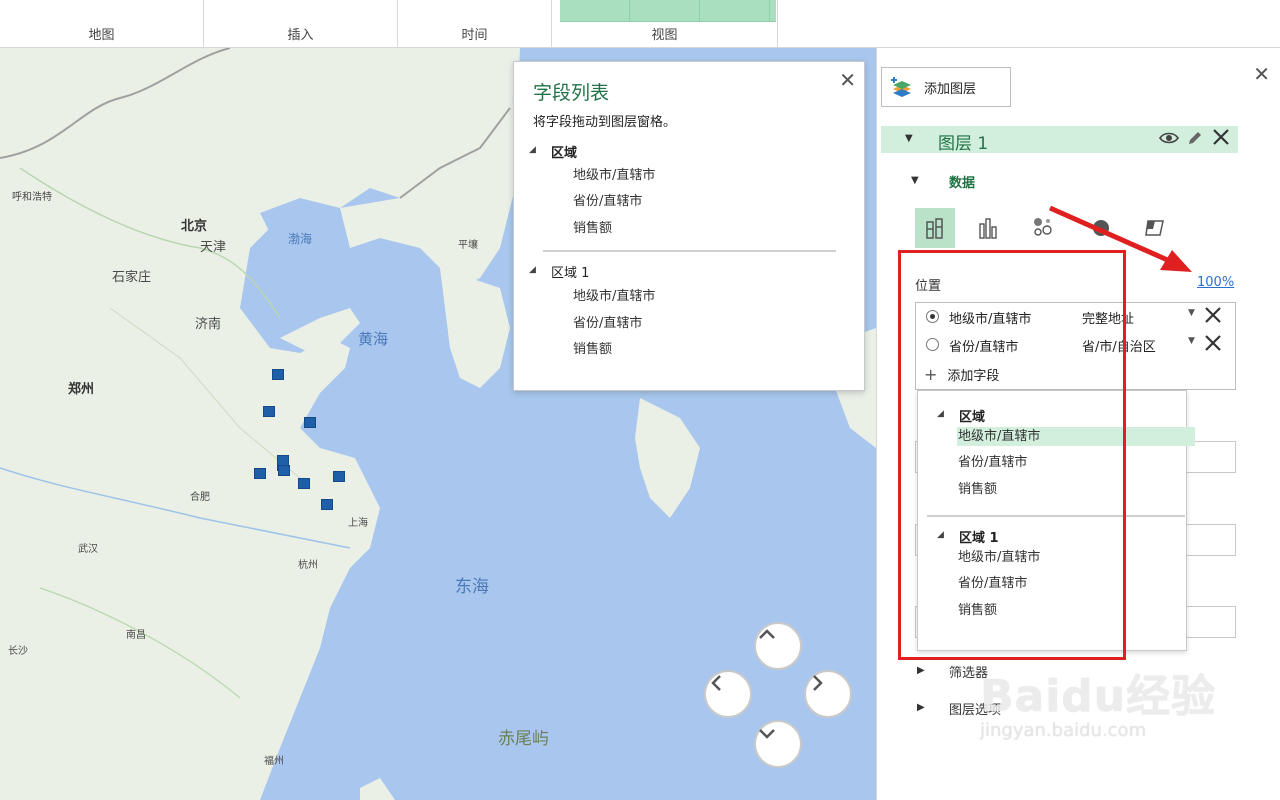  What do you see at coordinates (716, 683) in the screenshot?
I see `chevron-left-icon` at bounding box center [716, 683].